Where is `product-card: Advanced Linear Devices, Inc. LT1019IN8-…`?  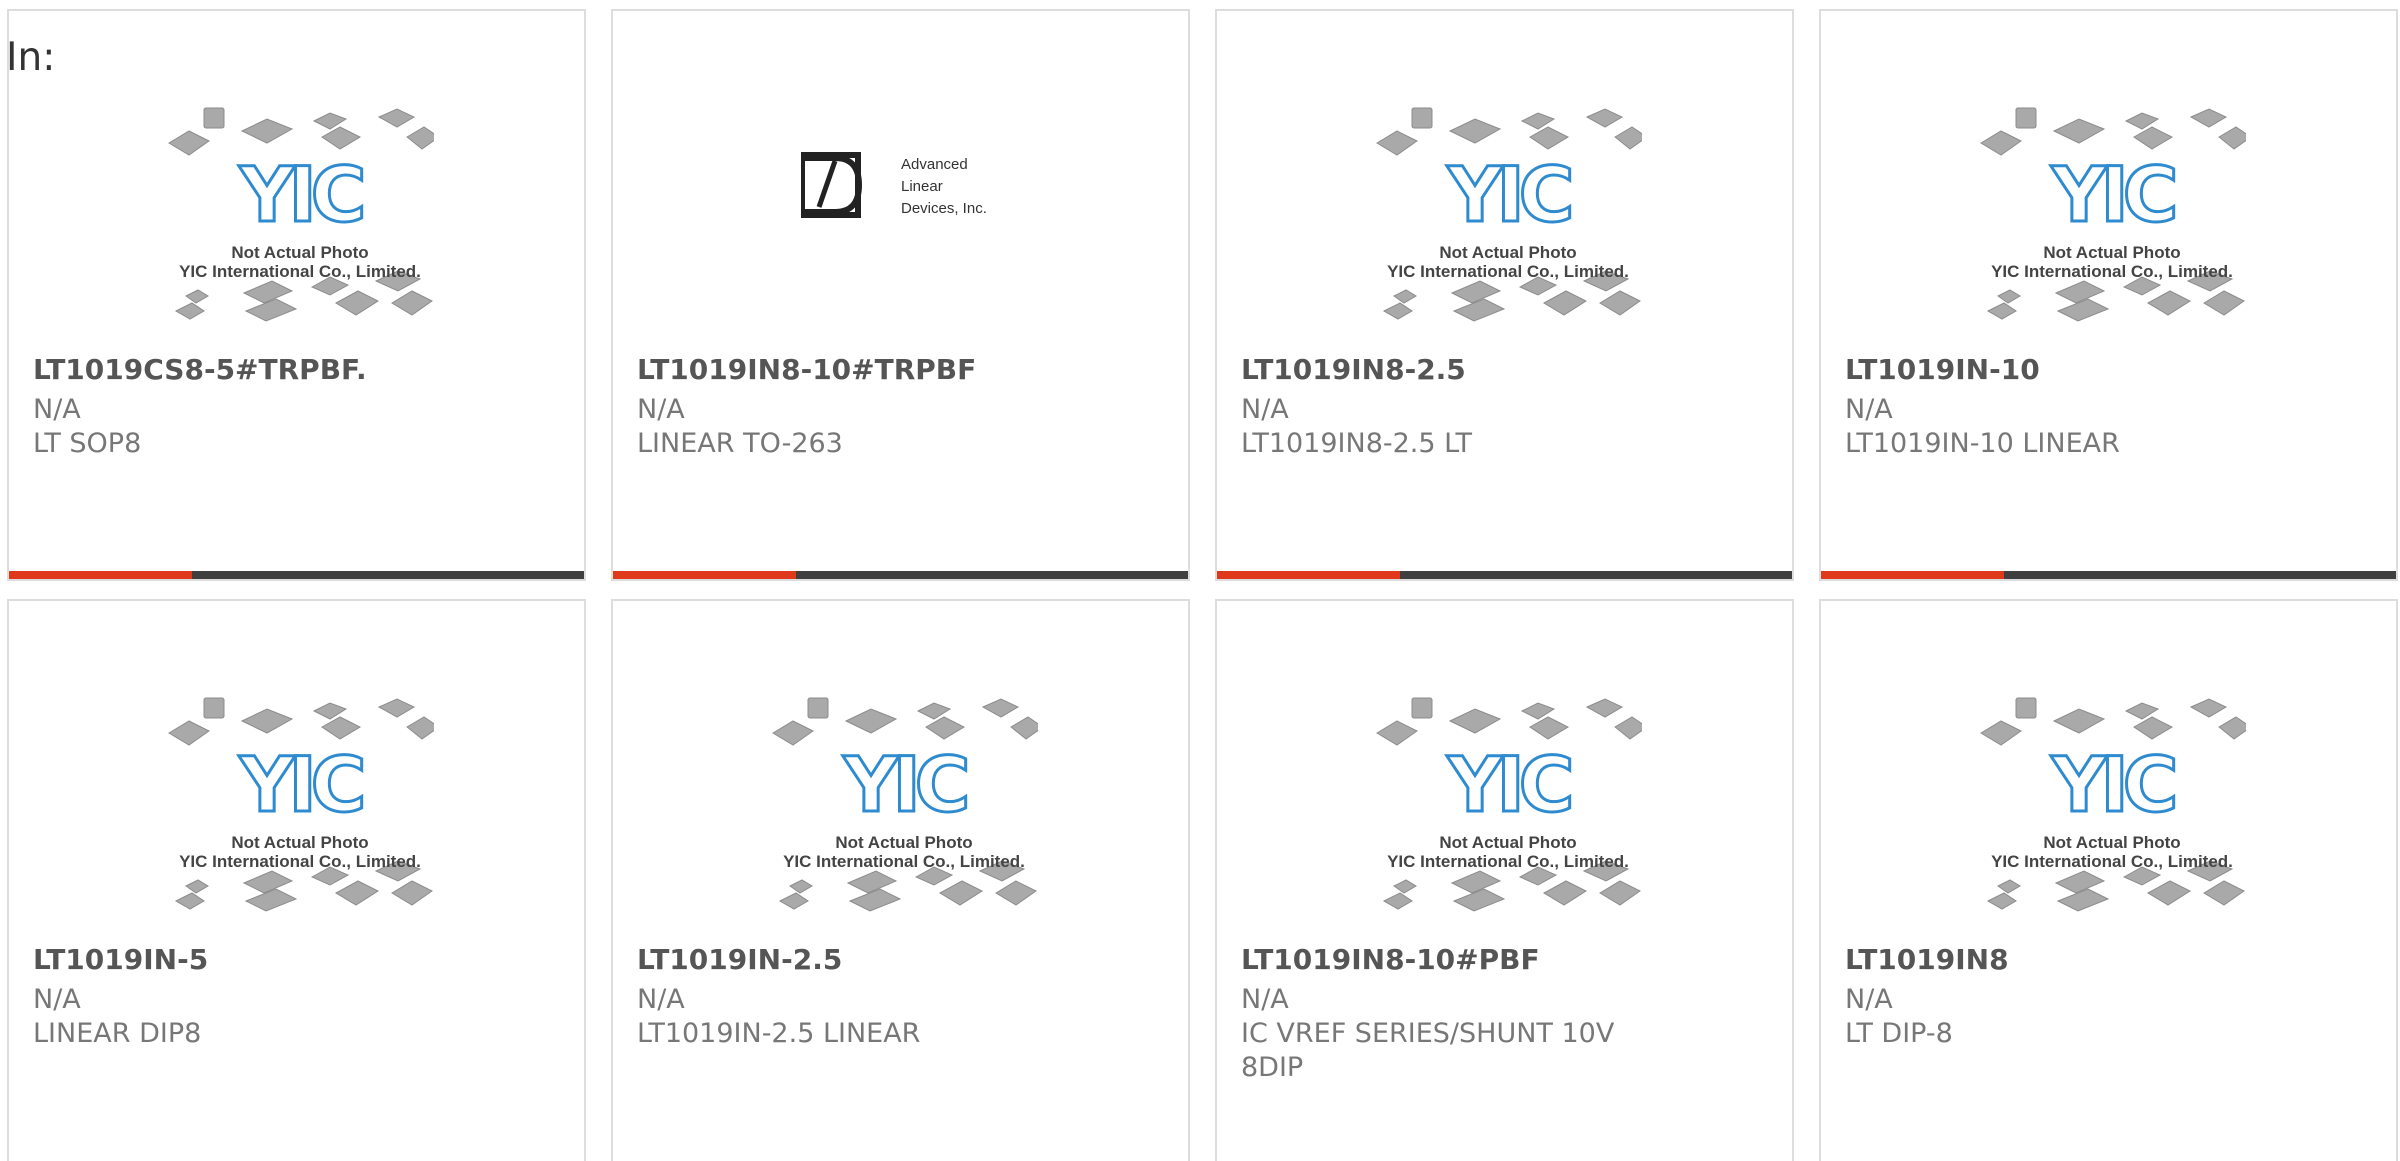
product-card: Advanced Linear Devices, Inc. LT1019IN8-… is located at coordinates (900, 295).